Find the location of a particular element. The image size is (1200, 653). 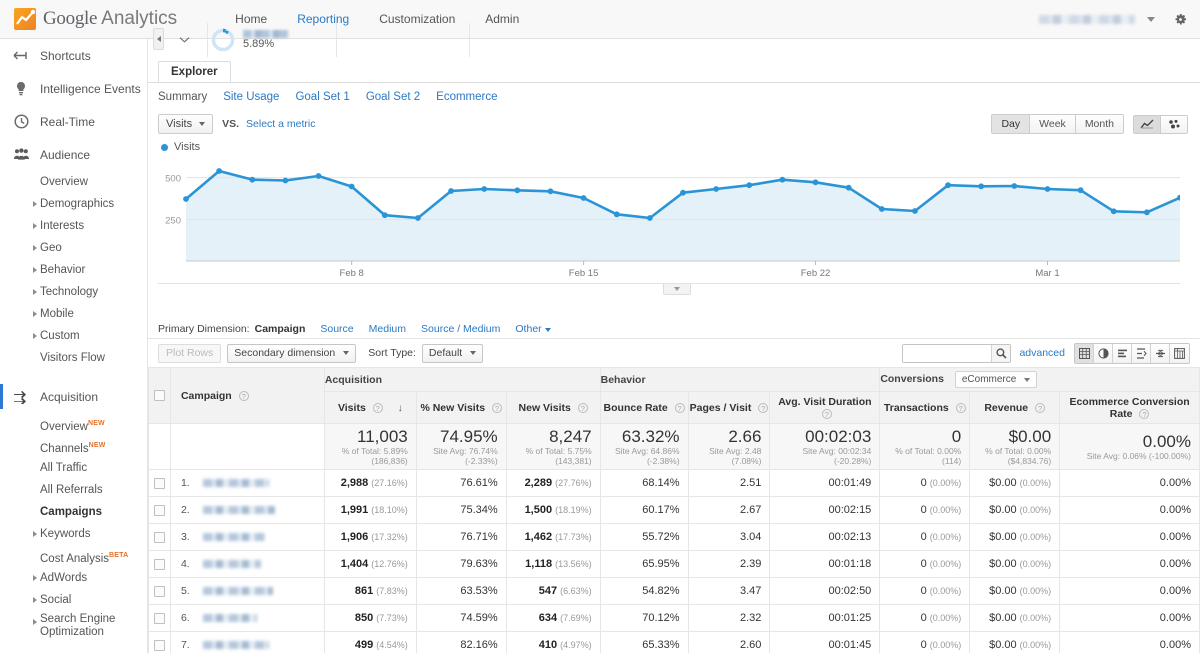

sidebar-item-overview: Overview is located at coordinates (73, 182).